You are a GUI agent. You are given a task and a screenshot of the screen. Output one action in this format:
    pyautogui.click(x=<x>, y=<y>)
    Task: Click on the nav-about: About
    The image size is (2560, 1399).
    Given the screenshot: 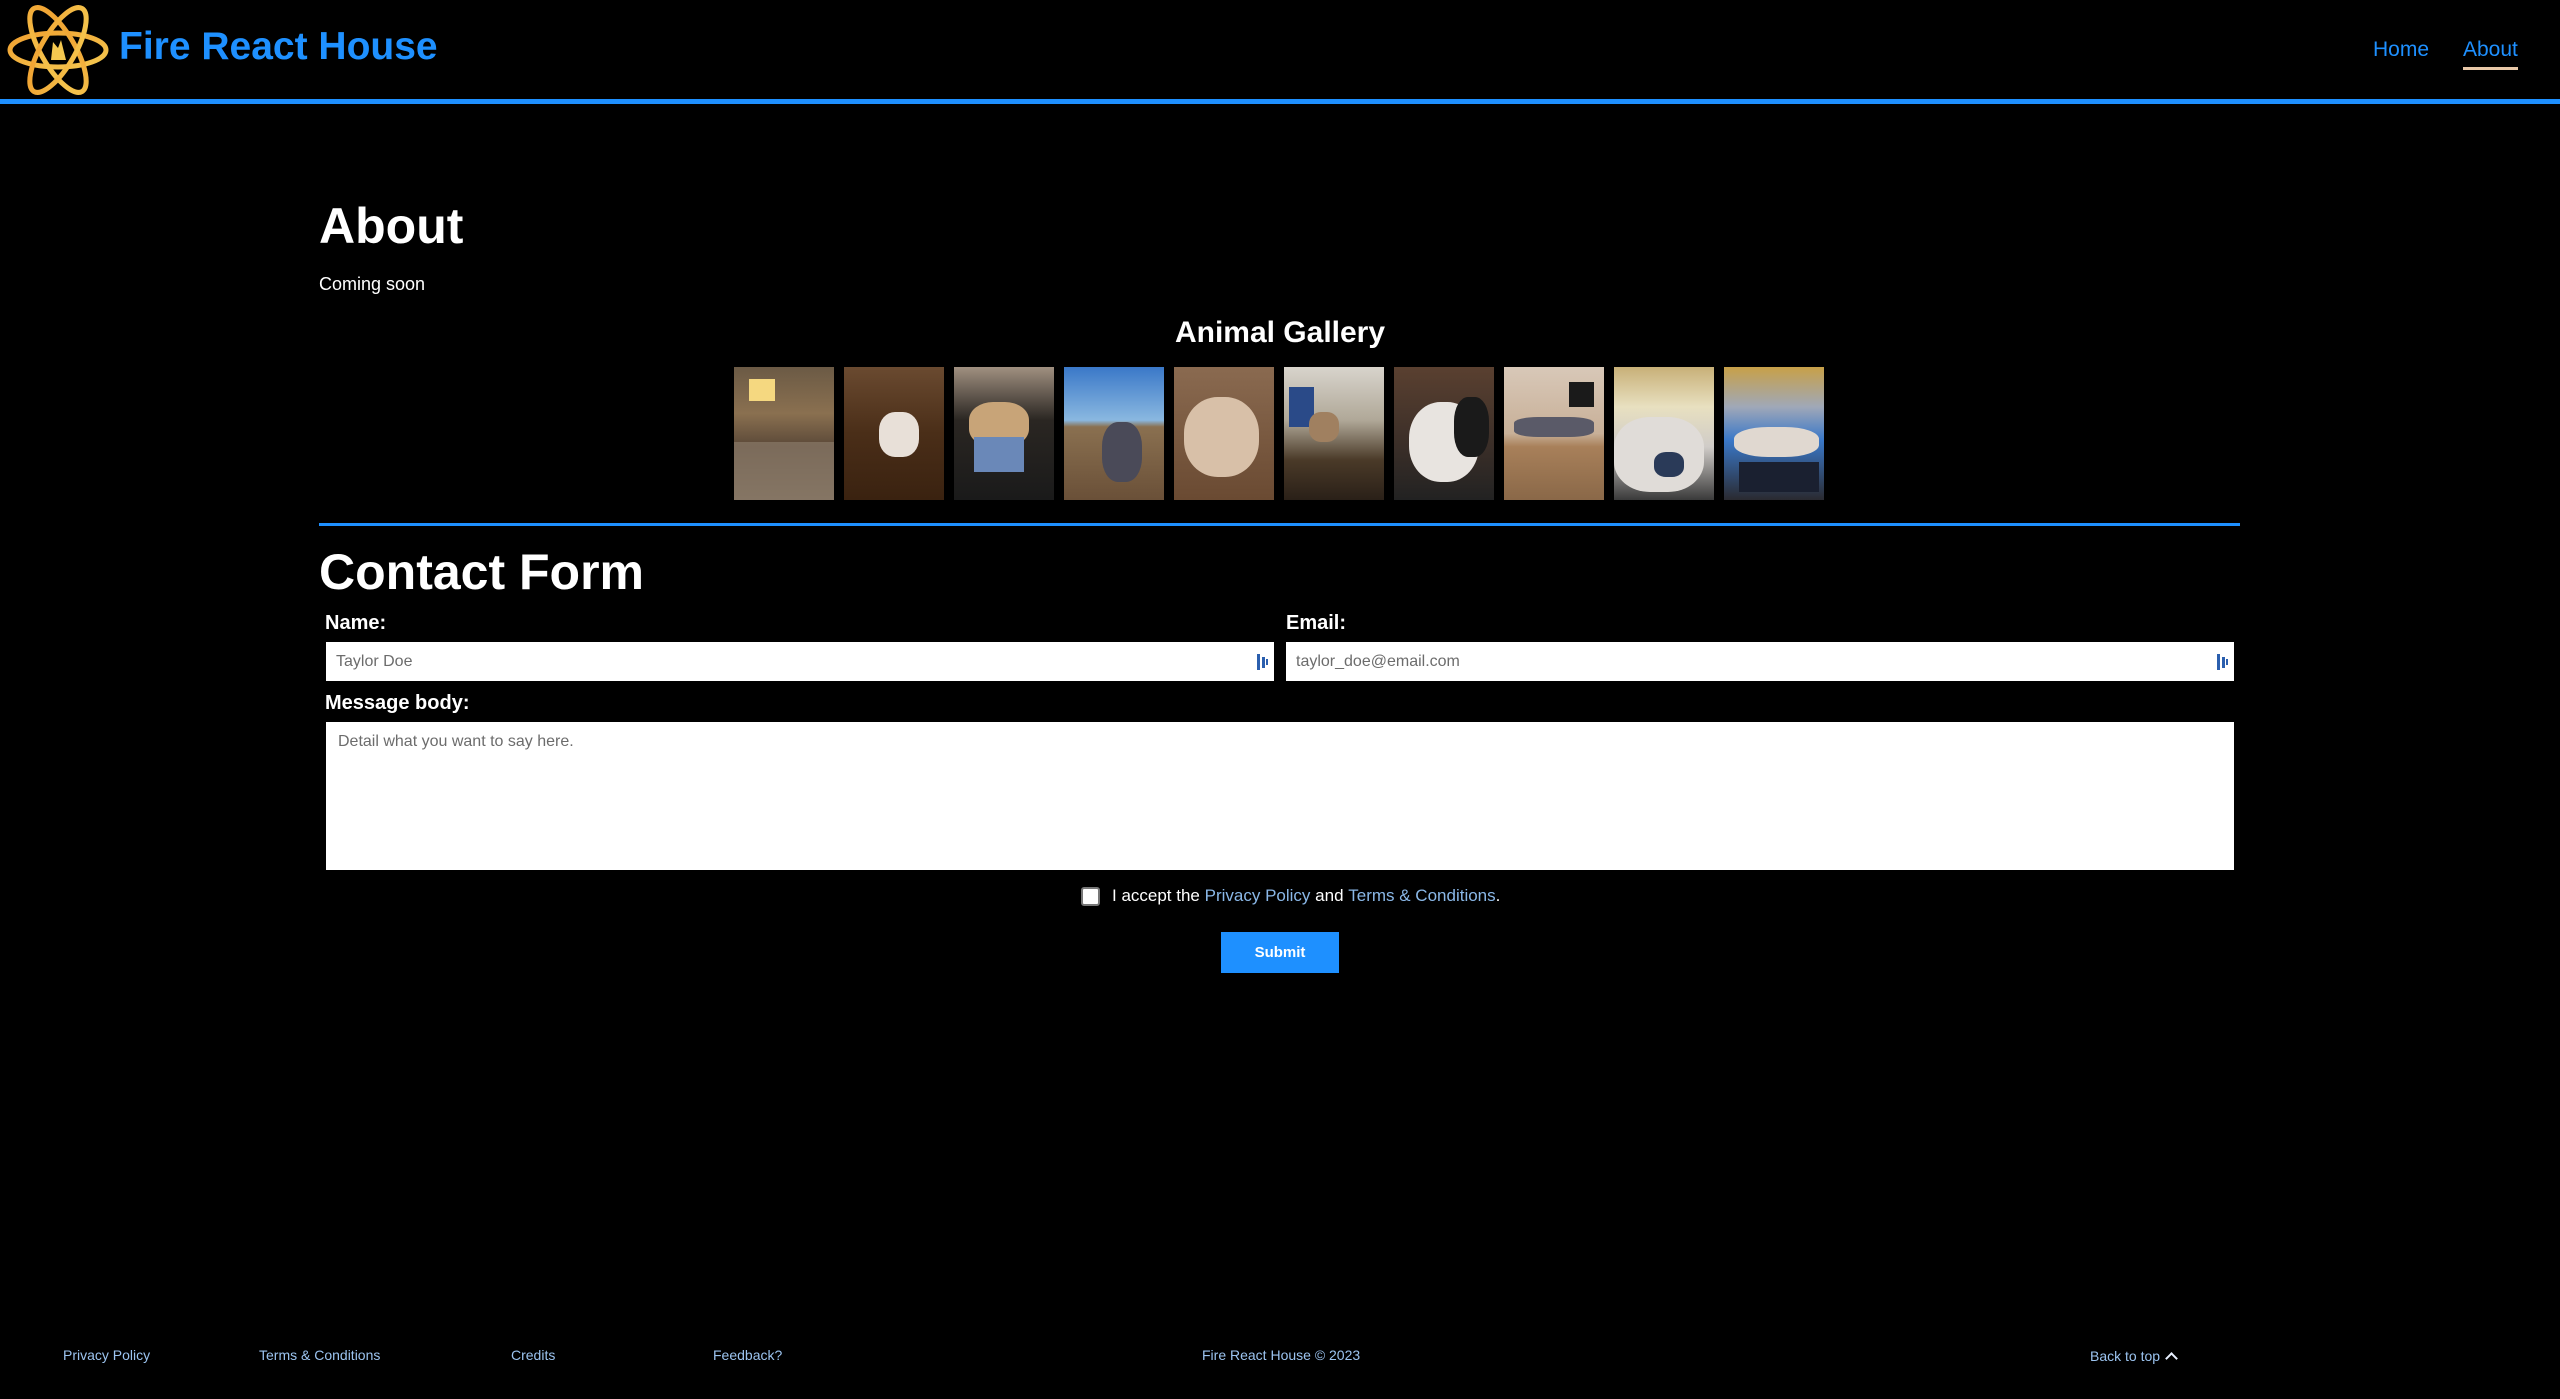 What is the action you would take?
    pyautogui.click(x=2490, y=54)
    